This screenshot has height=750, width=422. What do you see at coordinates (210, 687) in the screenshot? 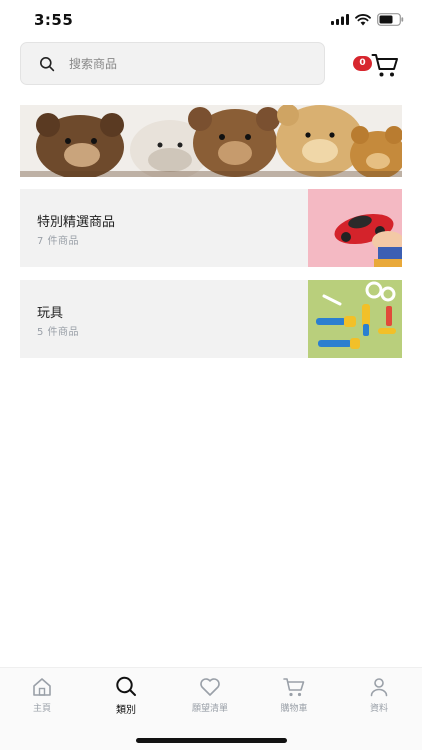
I see `heart-icon` at bounding box center [210, 687].